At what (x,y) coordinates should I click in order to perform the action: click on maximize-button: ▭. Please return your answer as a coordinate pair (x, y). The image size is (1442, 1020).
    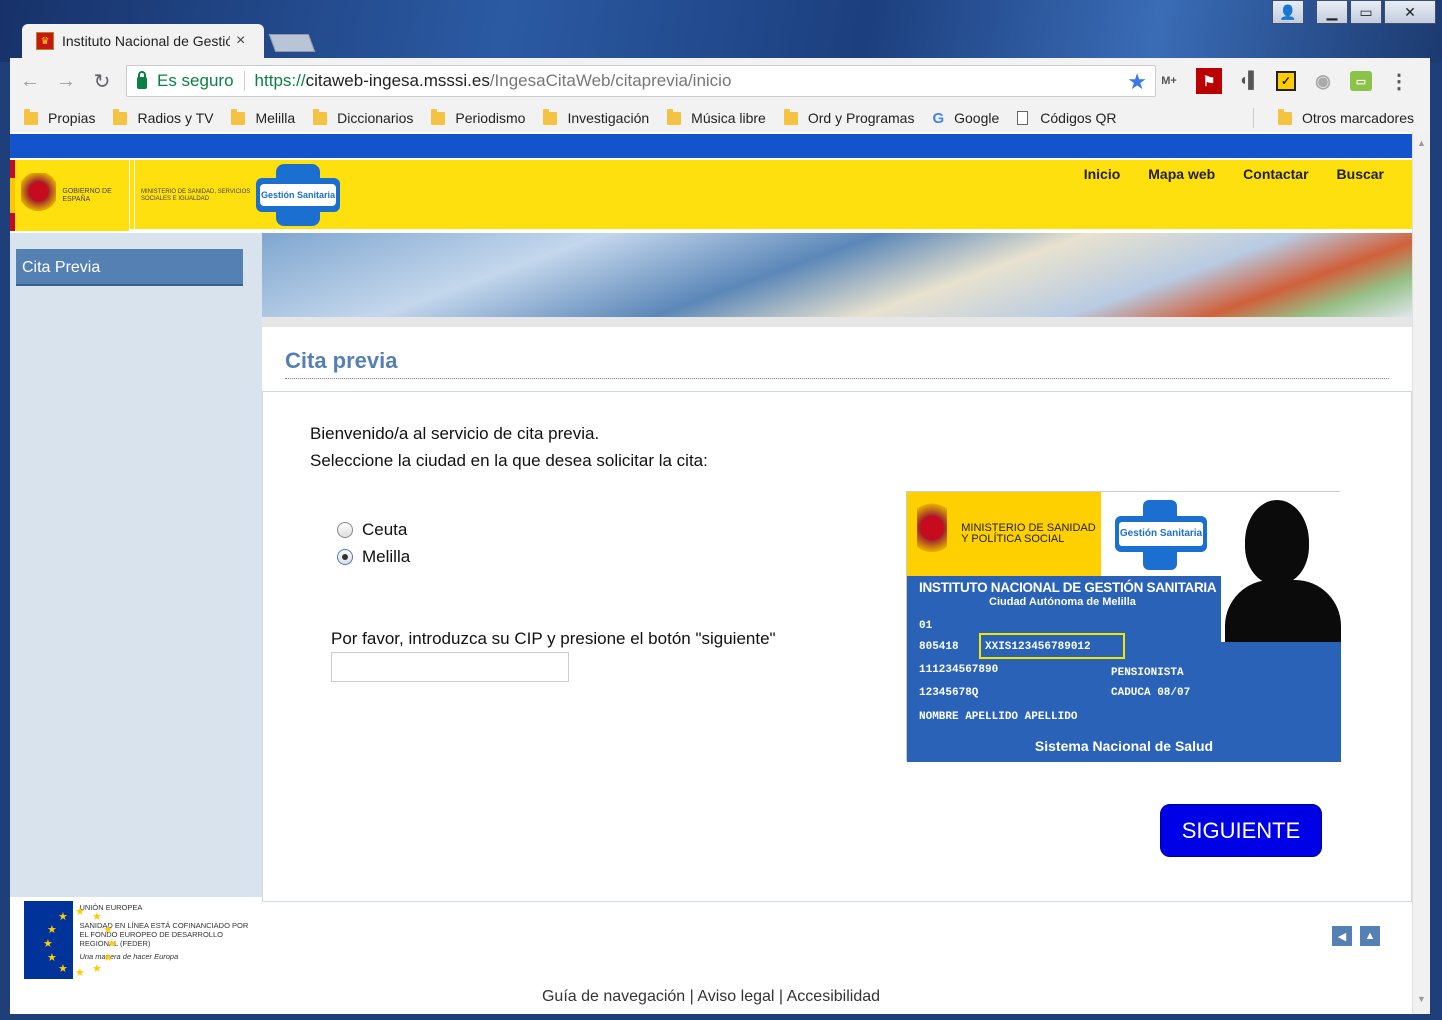
    Looking at the image, I should click on (1366, 12).